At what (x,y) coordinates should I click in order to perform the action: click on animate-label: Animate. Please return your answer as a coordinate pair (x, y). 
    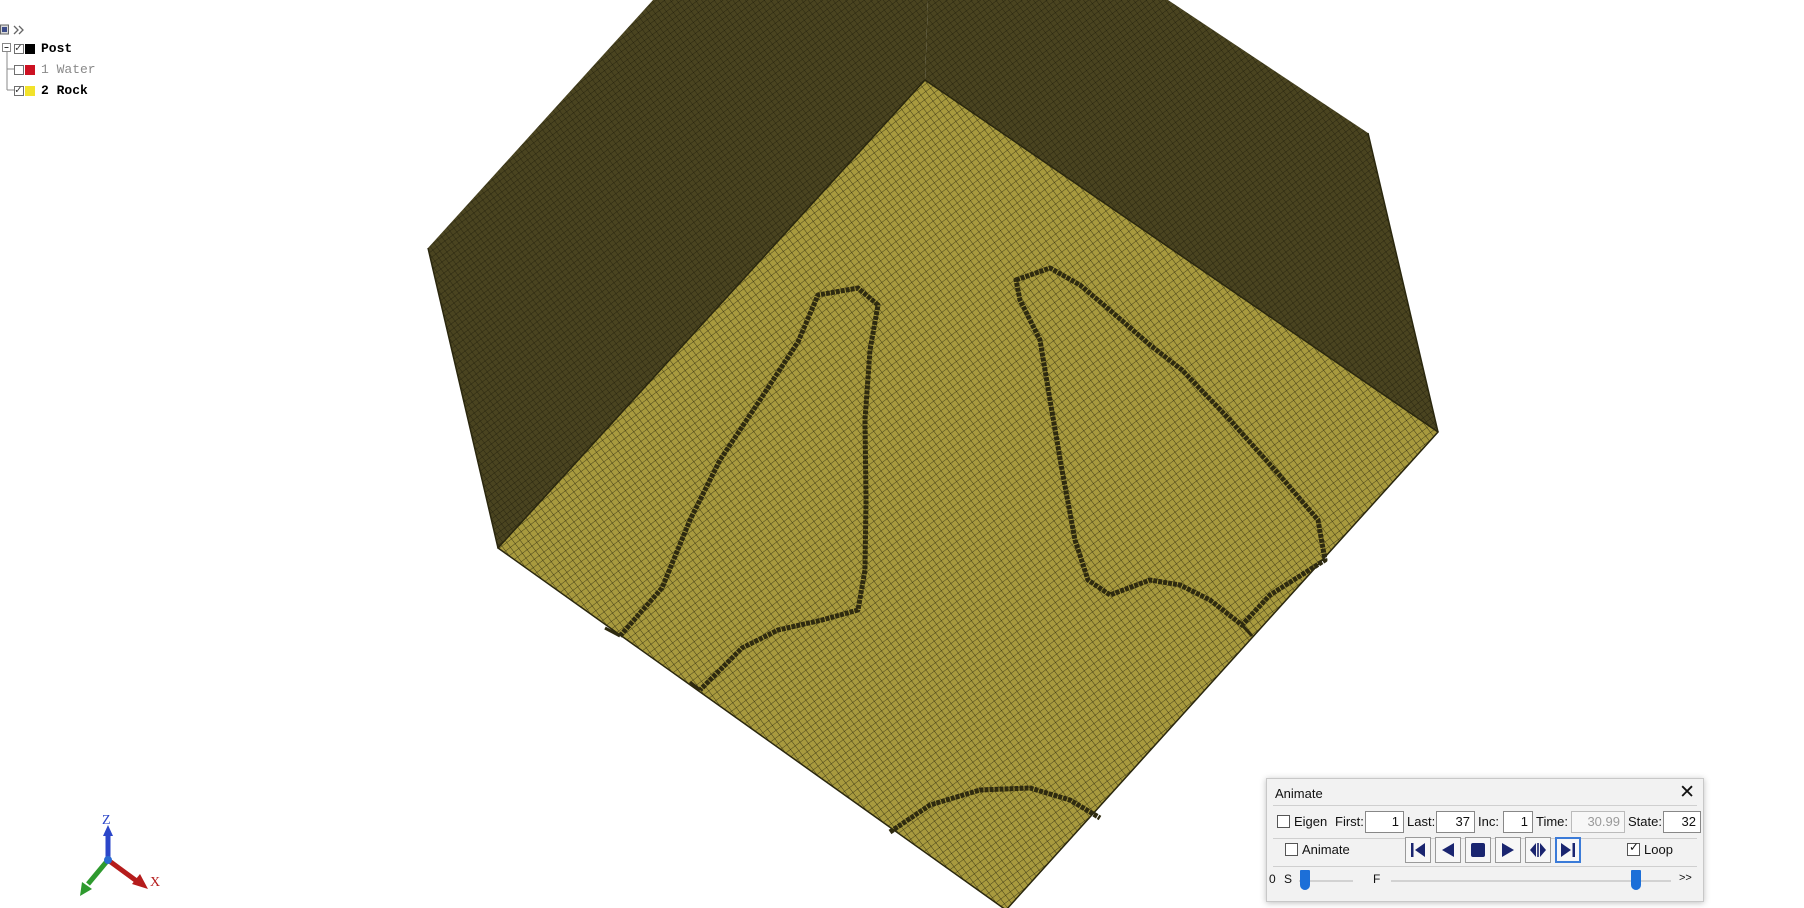
    Looking at the image, I should click on (1326, 849).